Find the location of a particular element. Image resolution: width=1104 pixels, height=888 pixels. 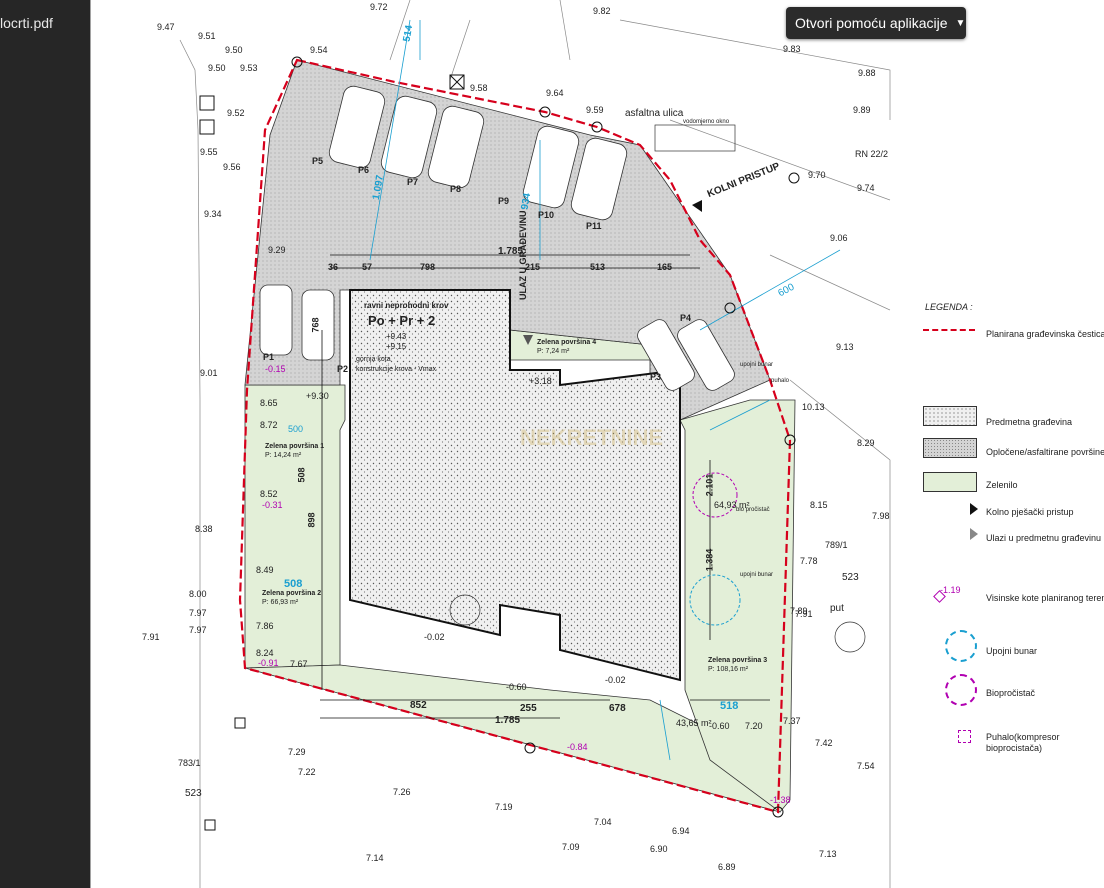

height-label: 9.29 is located at coordinates (277, 250).